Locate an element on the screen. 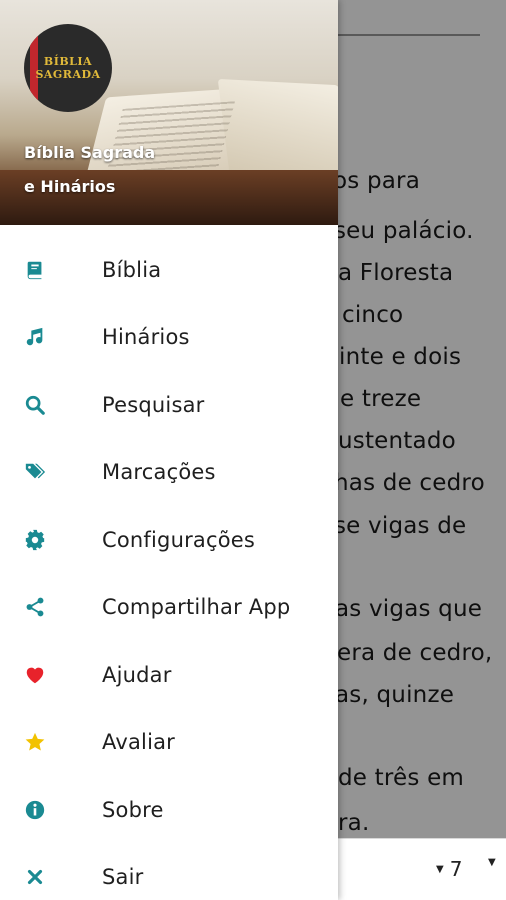  chapter-selector: ▼ 7 is located at coordinates (449, 869).